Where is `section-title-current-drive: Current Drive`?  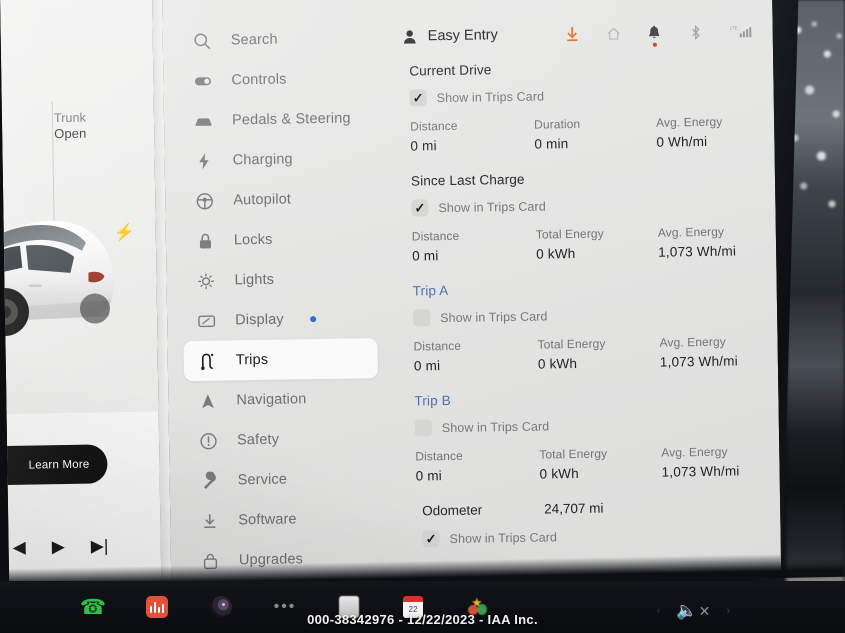 section-title-current-drive: Current Drive is located at coordinates (450, 70).